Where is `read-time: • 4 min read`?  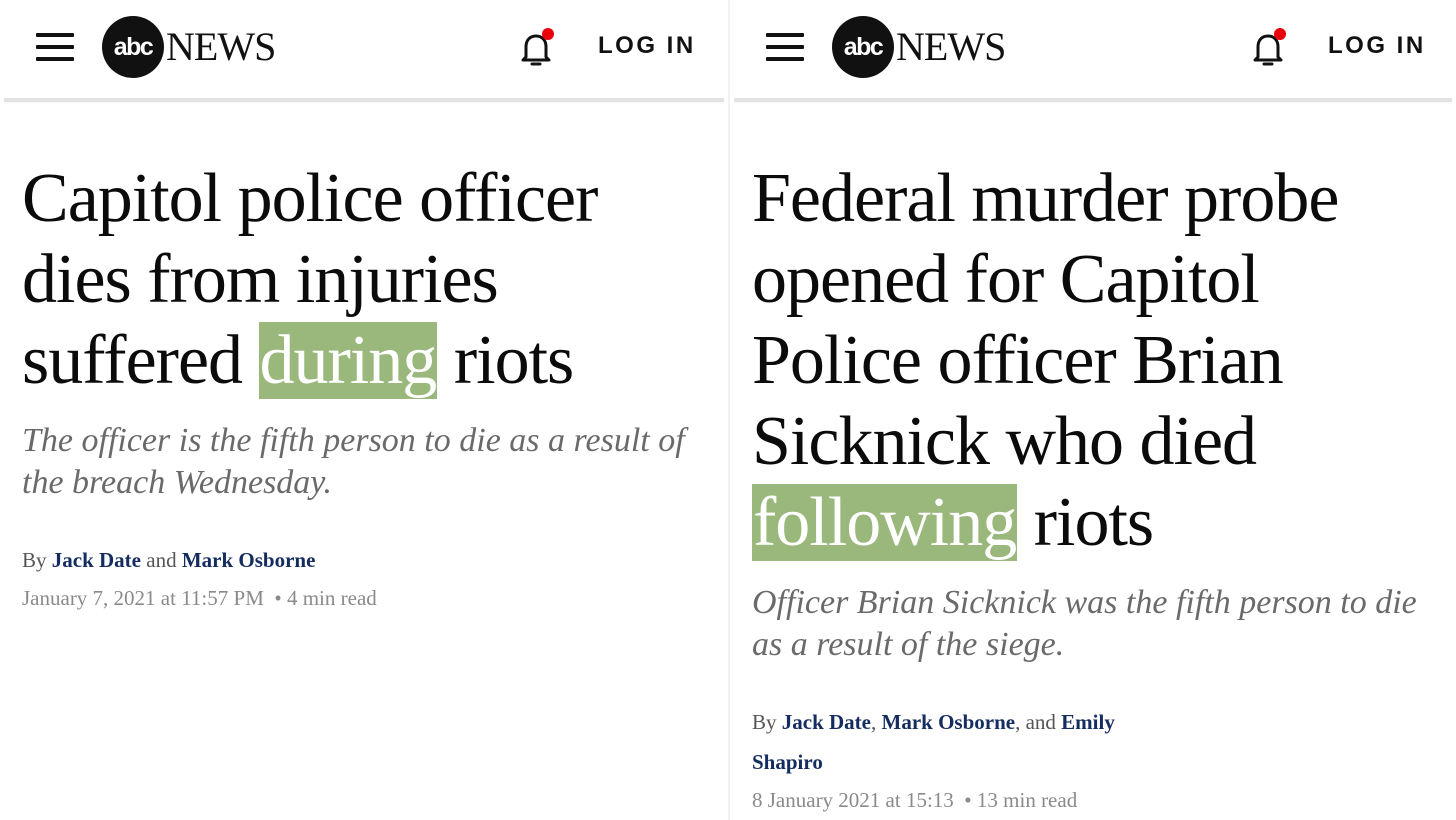
read-time: • 4 min read is located at coordinates (325, 598).